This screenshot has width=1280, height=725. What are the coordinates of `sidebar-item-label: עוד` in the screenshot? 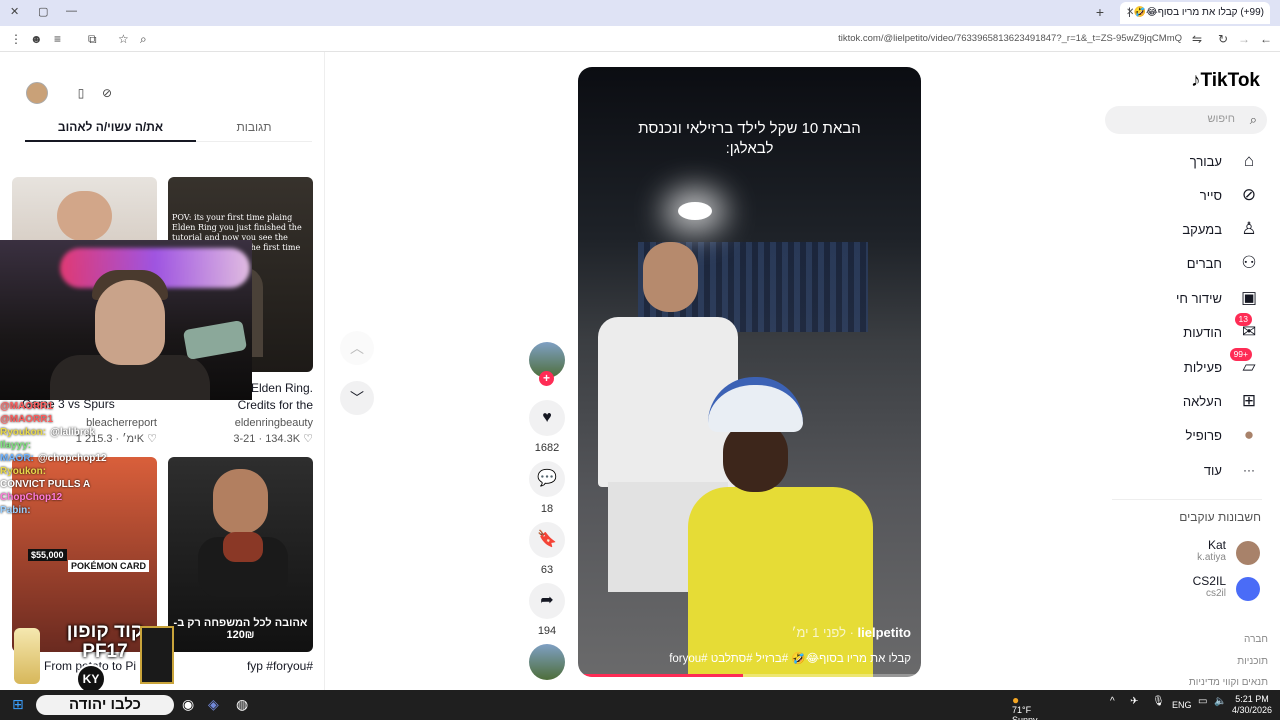 It's located at (1212, 470).